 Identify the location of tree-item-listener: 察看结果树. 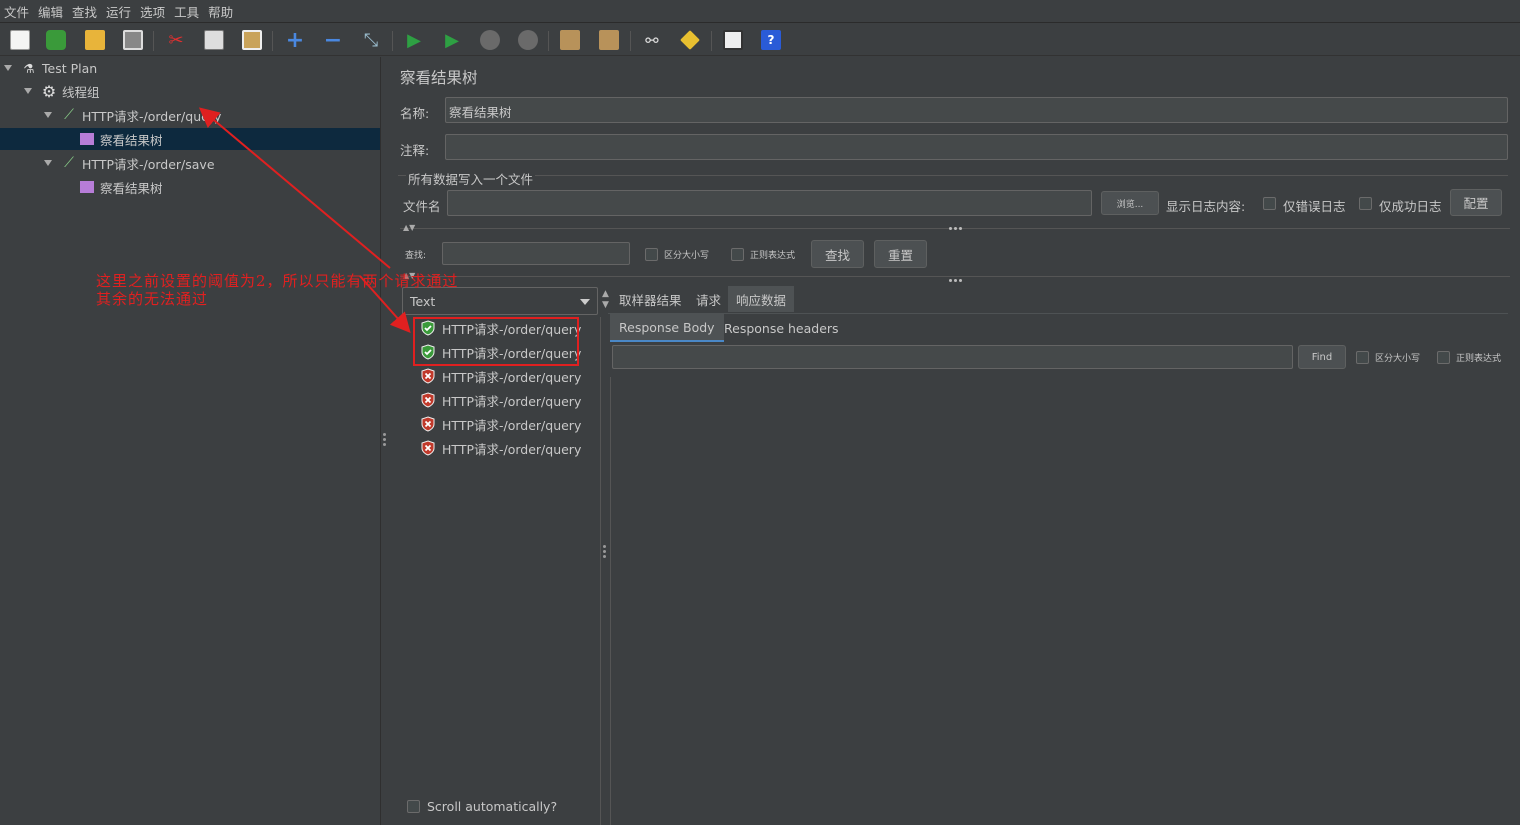
(121, 187).